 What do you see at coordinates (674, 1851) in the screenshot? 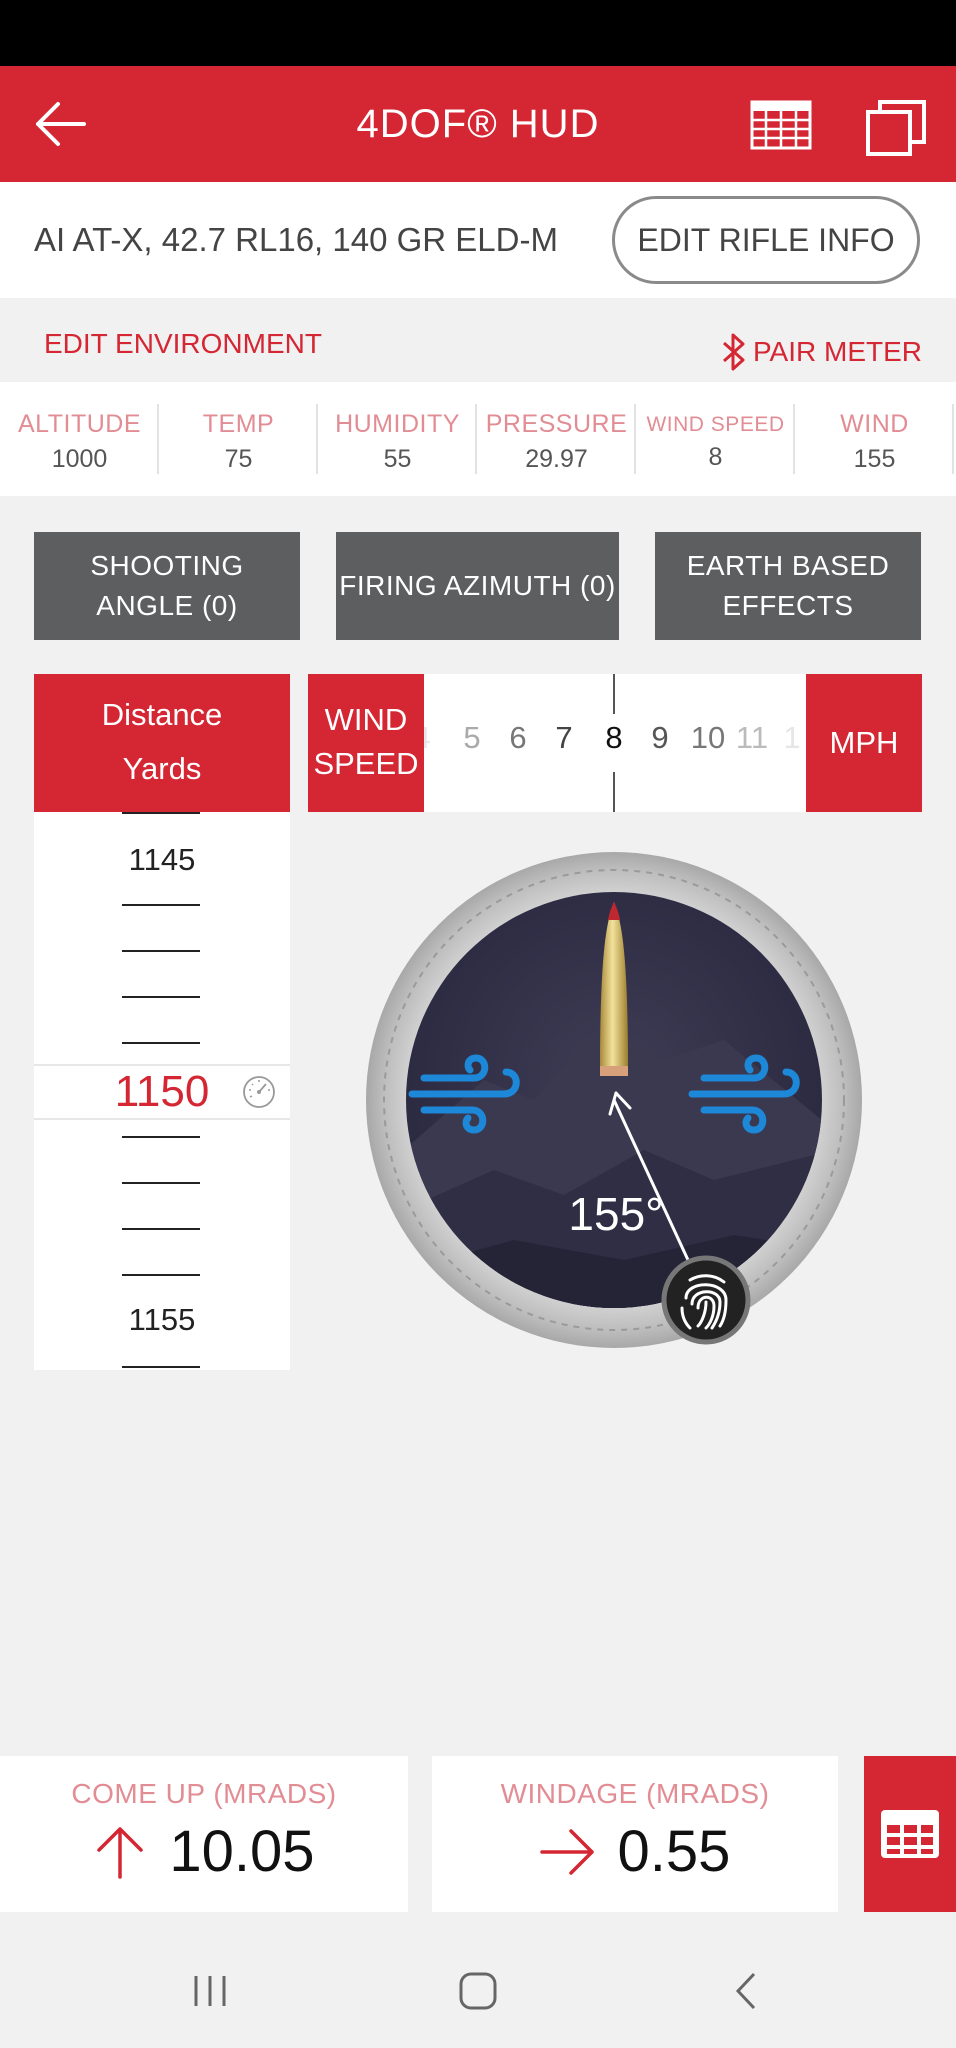
I see `windage-value: 0.55` at bounding box center [674, 1851].